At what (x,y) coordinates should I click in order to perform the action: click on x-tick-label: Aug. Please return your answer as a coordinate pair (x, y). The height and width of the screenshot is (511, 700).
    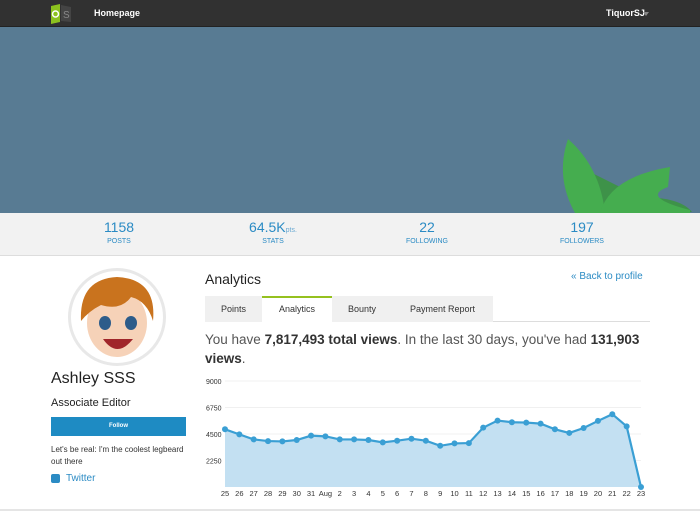
    Looking at the image, I should click on (325, 493).